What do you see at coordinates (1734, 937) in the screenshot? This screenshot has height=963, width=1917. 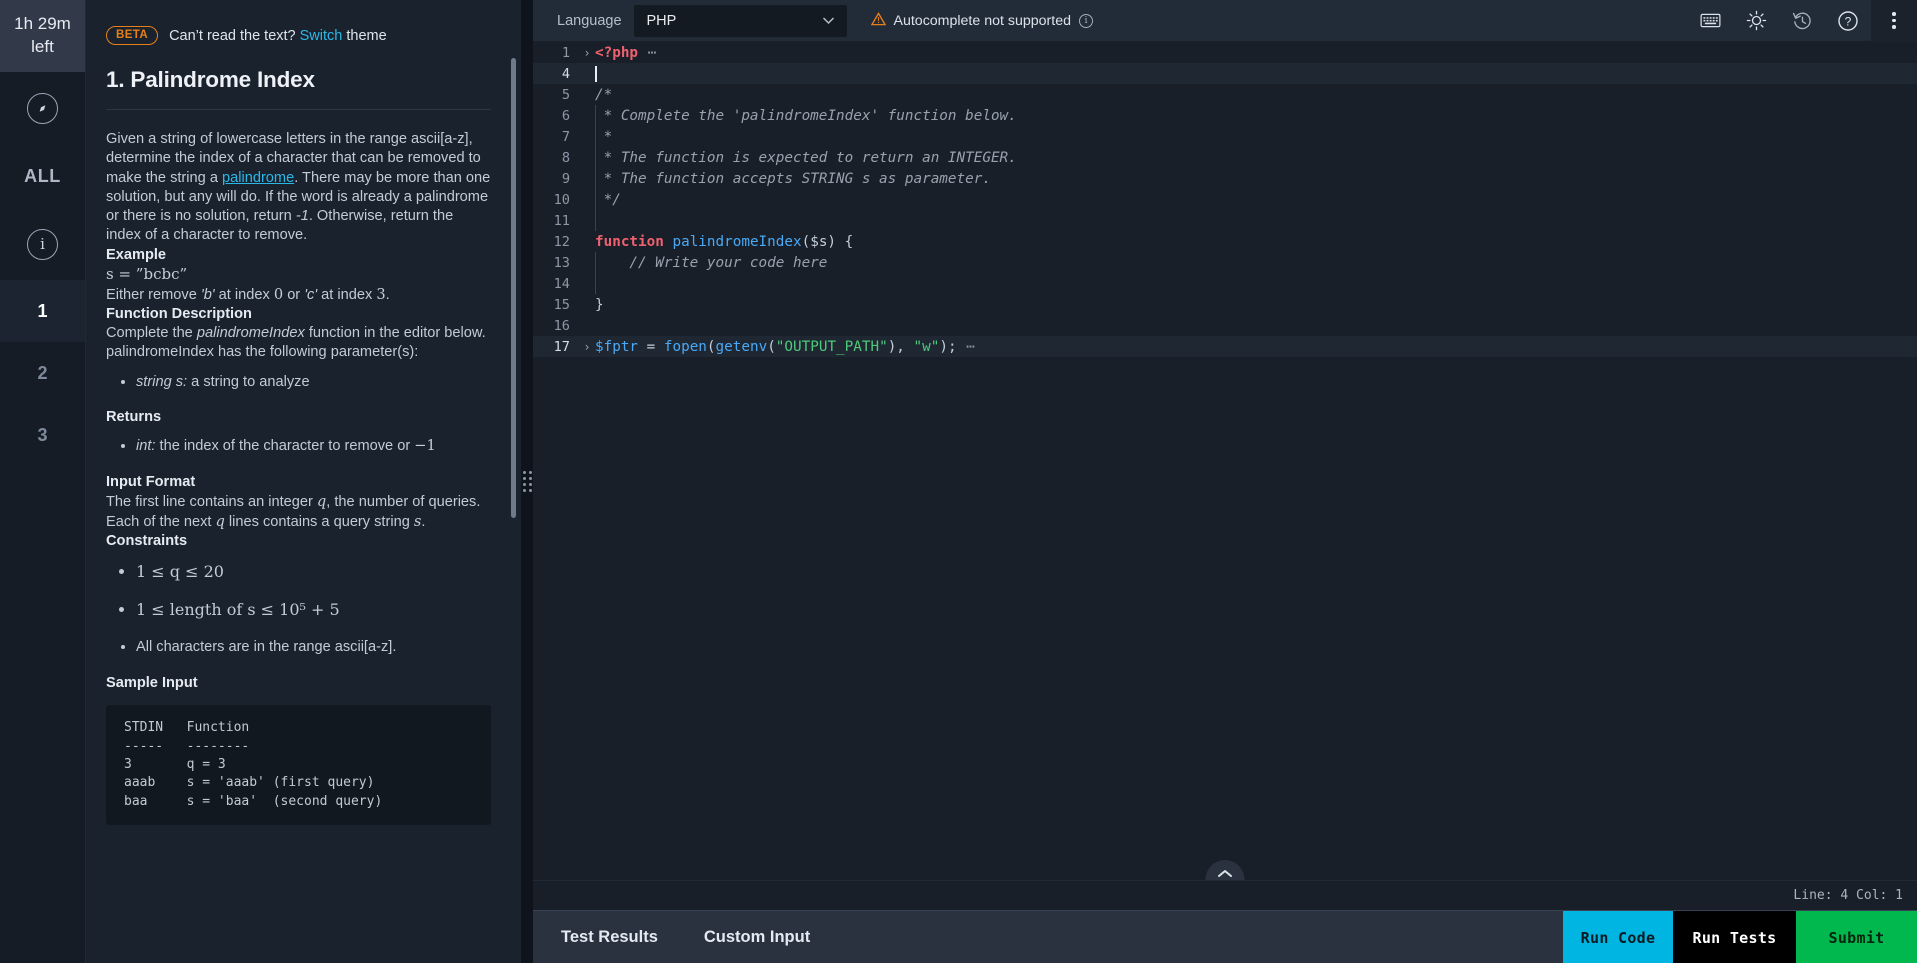 I see `run-tests-button: Run Tests` at bounding box center [1734, 937].